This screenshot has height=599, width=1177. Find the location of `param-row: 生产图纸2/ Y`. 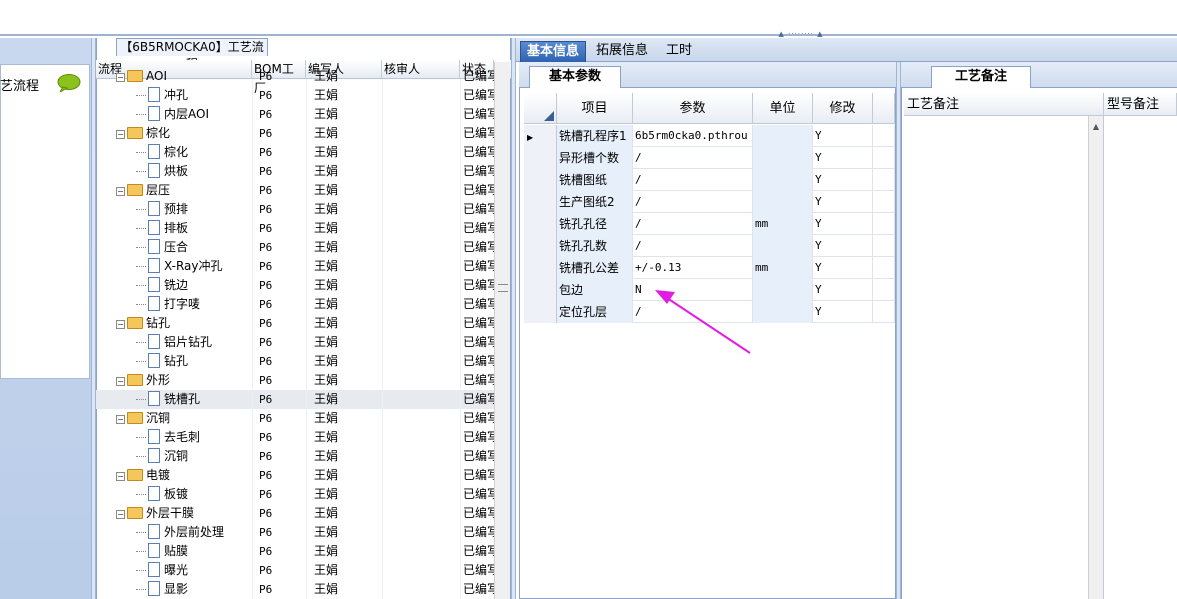

param-row: 生产图纸2/ Y is located at coordinates (709, 202).